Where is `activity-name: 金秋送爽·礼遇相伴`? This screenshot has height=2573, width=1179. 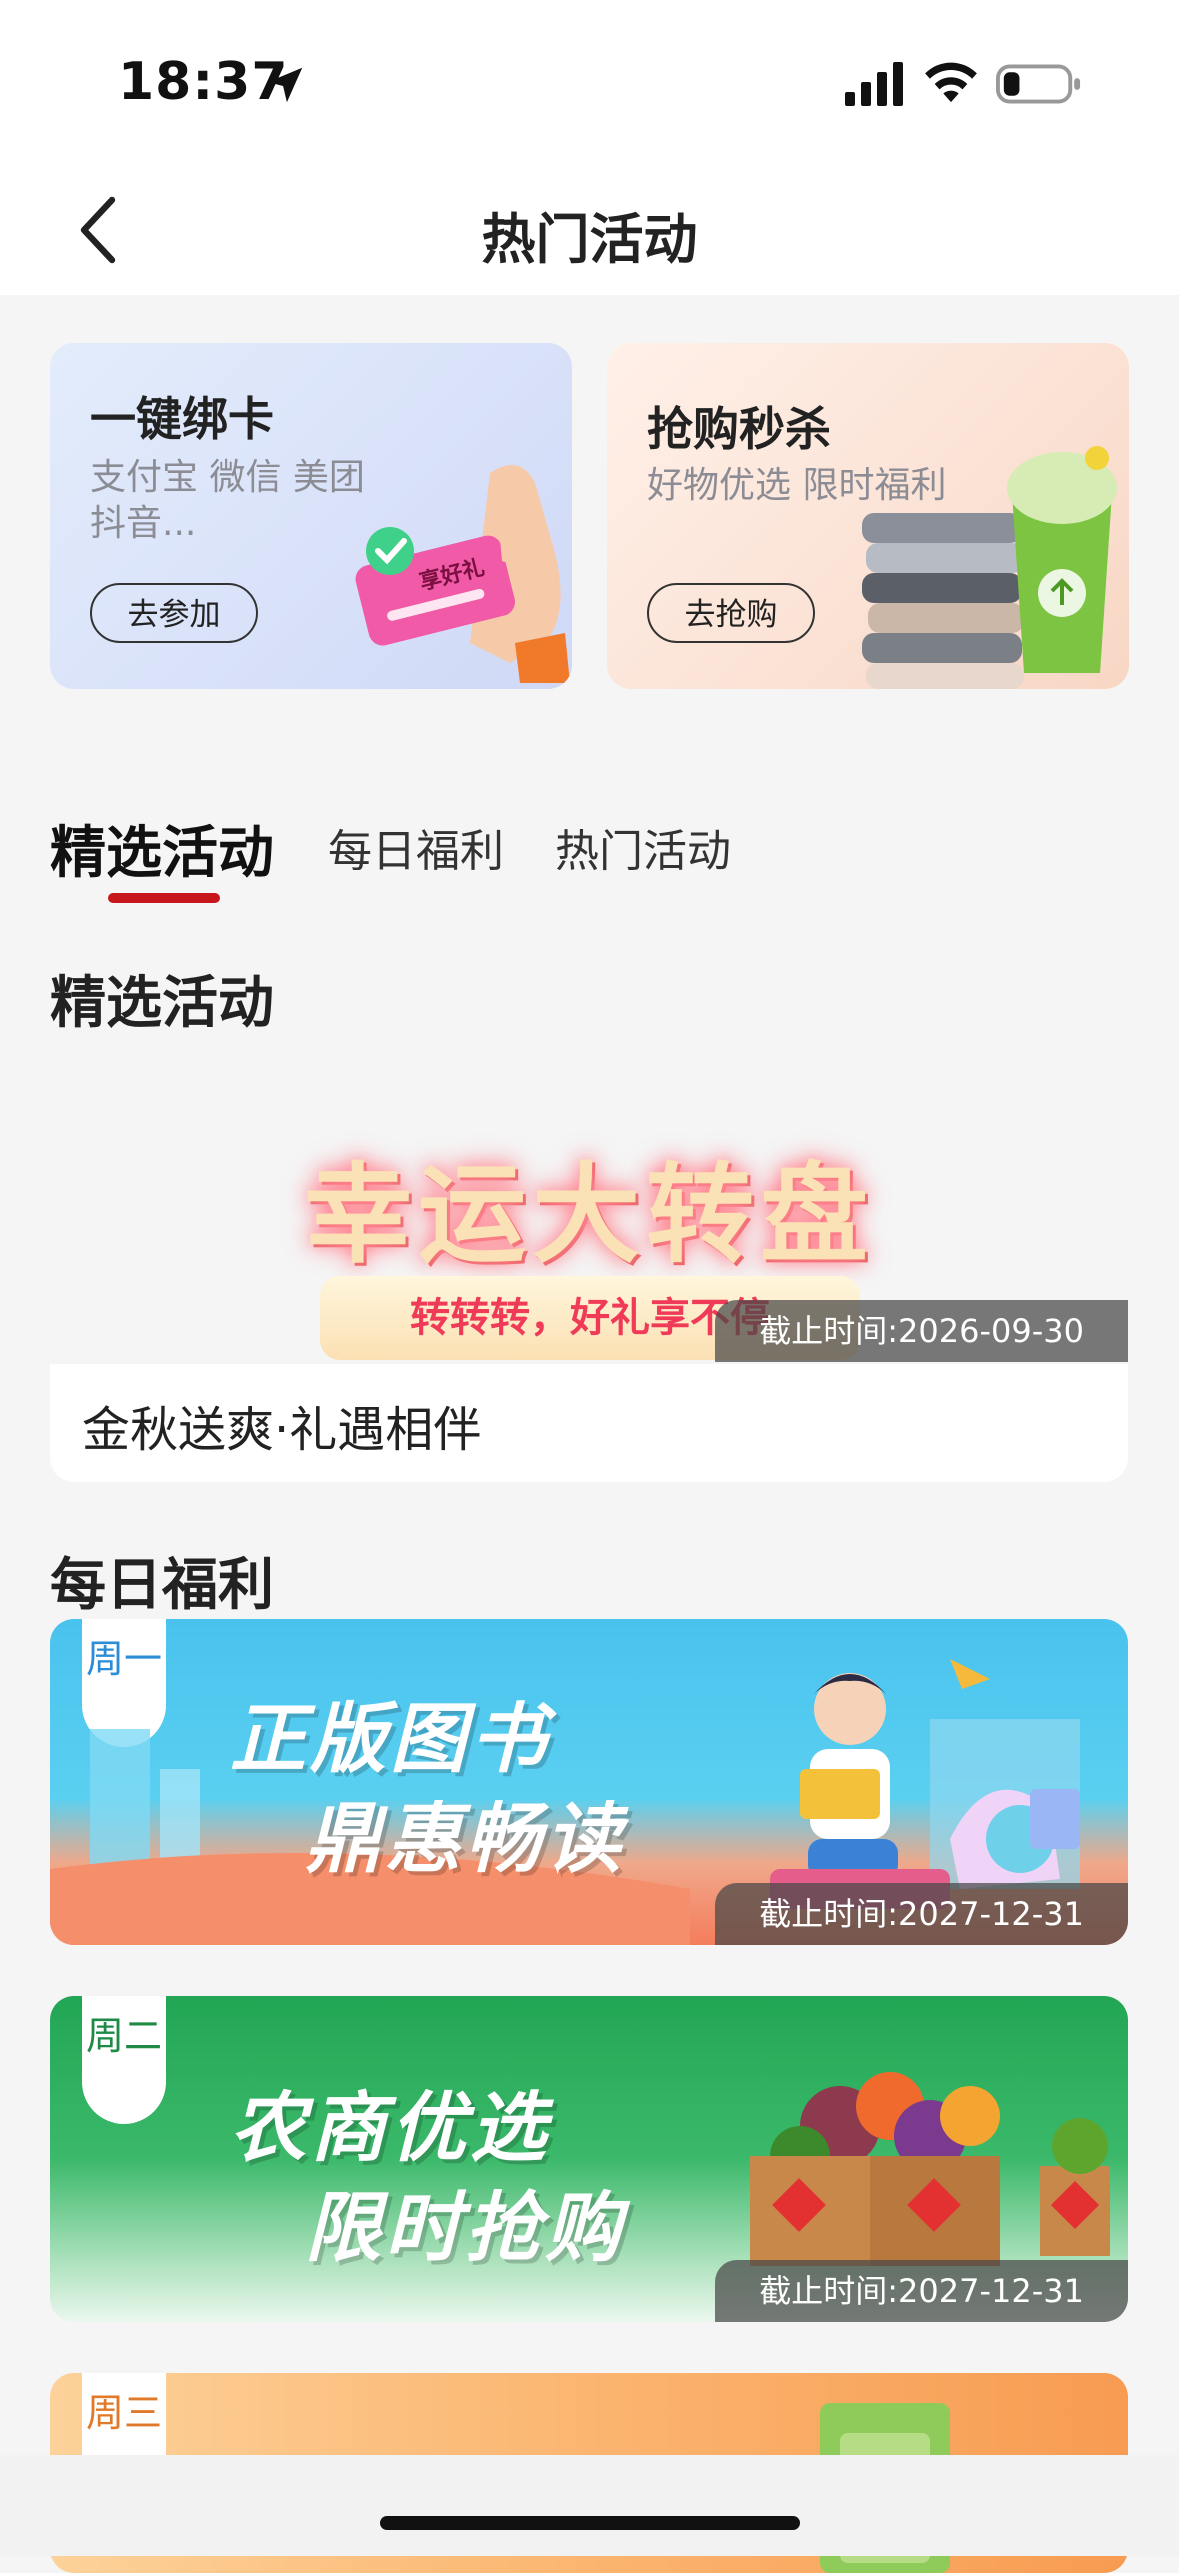
activity-name: 金秋送爽·礼遇相伴 is located at coordinates (282, 1430).